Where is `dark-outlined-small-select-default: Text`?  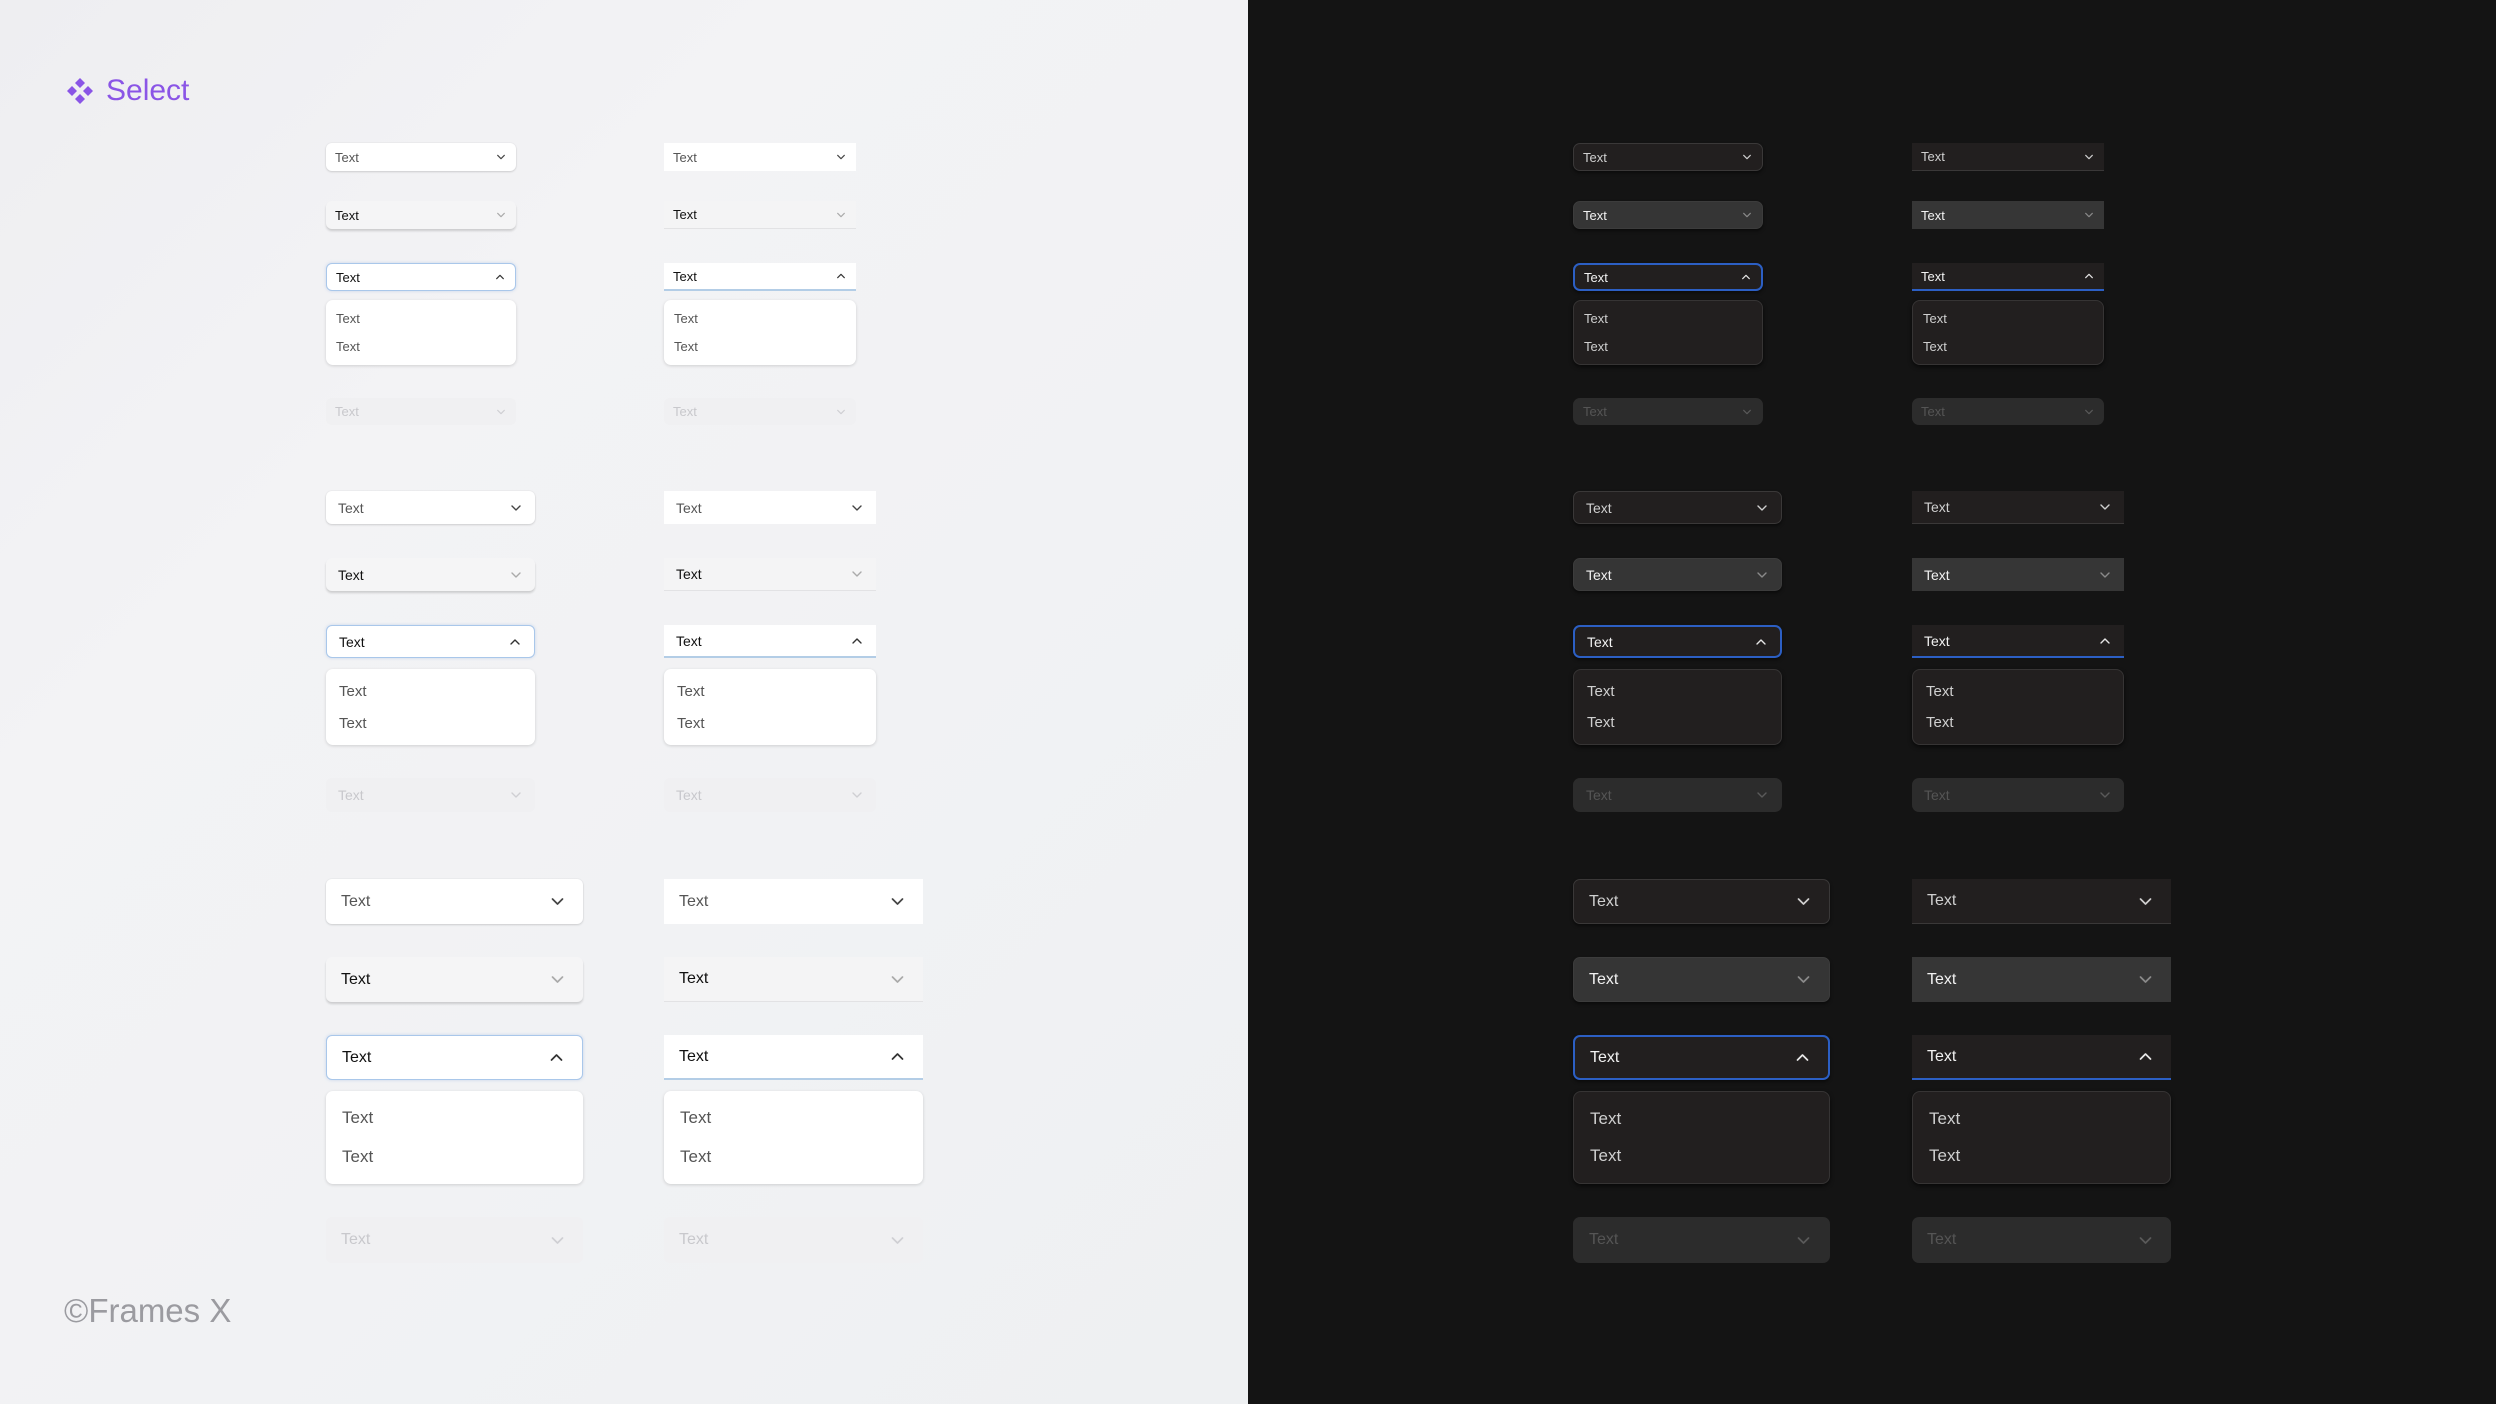 dark-outlined-small-select-default: Text is located at coordinates (1668, 157).